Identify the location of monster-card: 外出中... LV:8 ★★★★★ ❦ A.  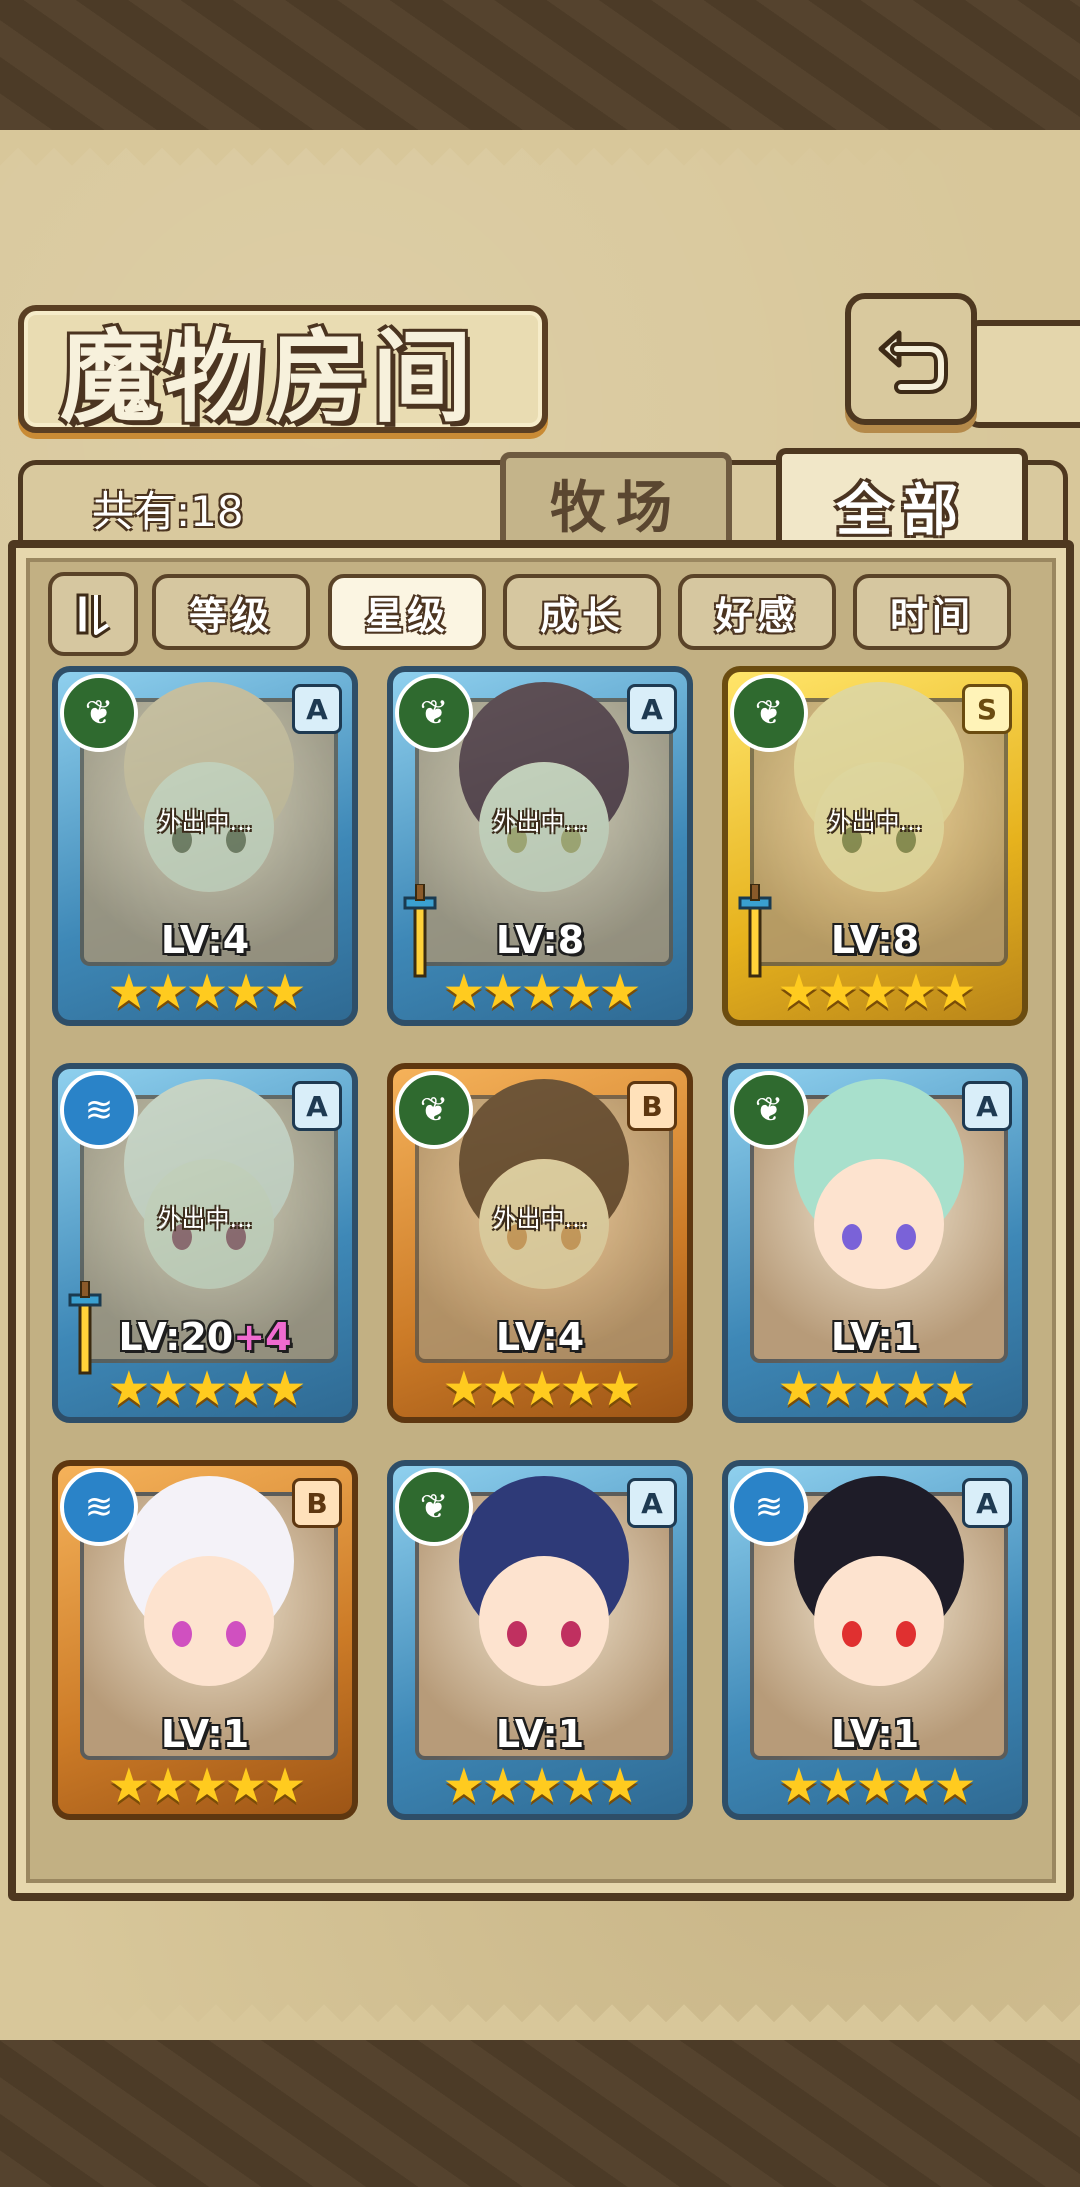
(540, 846).